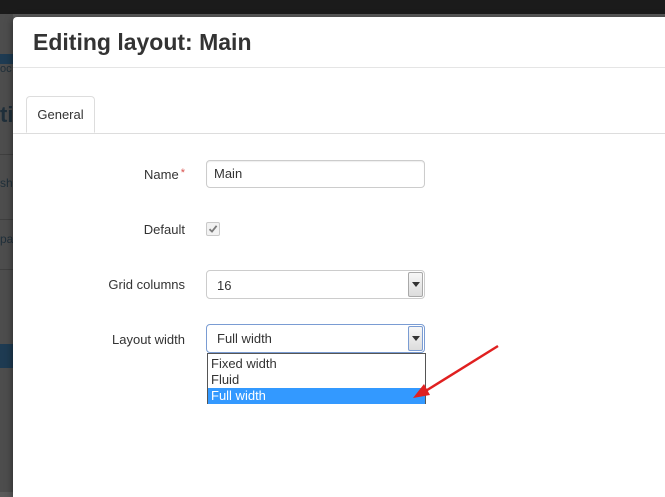  What do you see at coordinates (182, 173) in the screenshot?
I see `required-marker: *` at bounding box center [182, 173].